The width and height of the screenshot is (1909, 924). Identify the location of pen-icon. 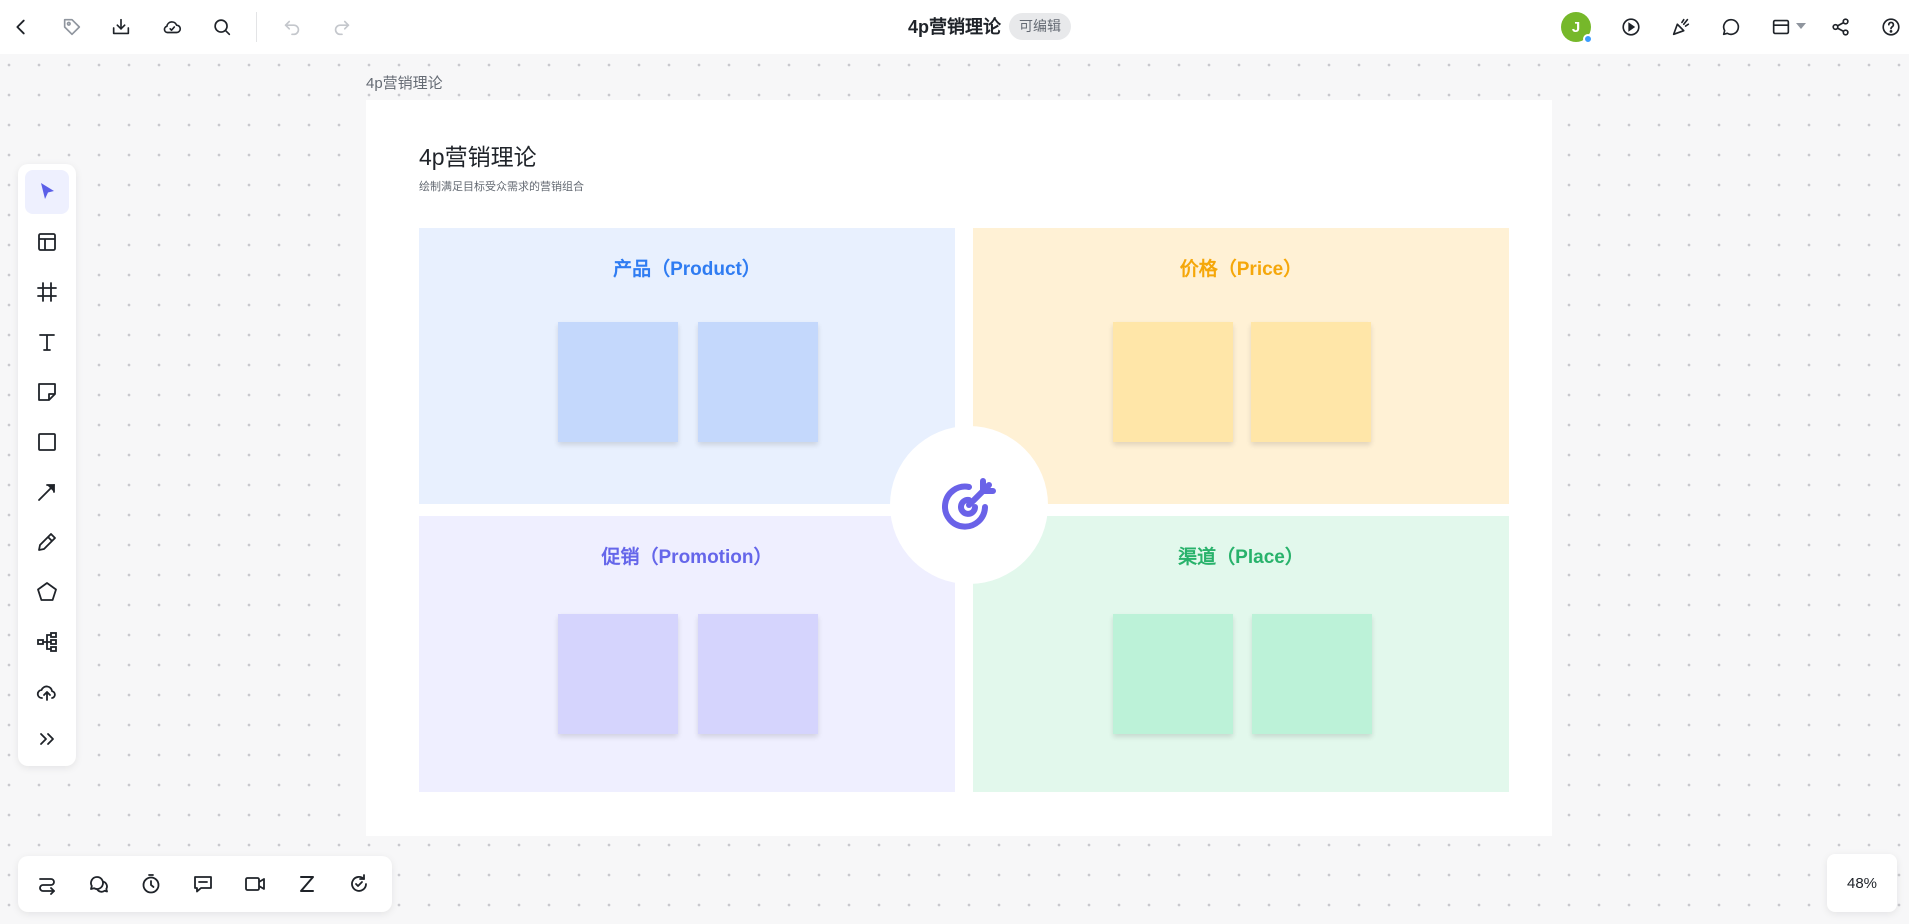
(47, 542).